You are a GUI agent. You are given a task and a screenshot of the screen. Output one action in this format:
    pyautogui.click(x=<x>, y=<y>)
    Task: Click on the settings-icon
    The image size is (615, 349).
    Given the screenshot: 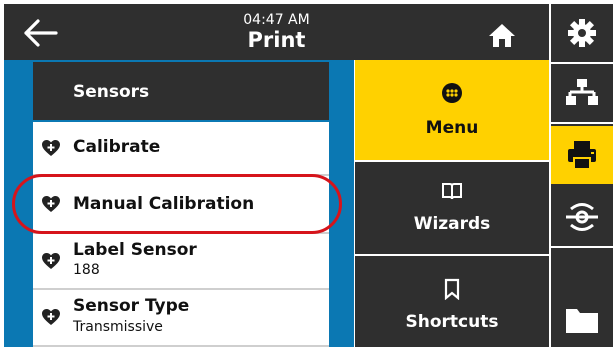 What is the action you would take?
    pyautogui.click(x=582, y=33)
    